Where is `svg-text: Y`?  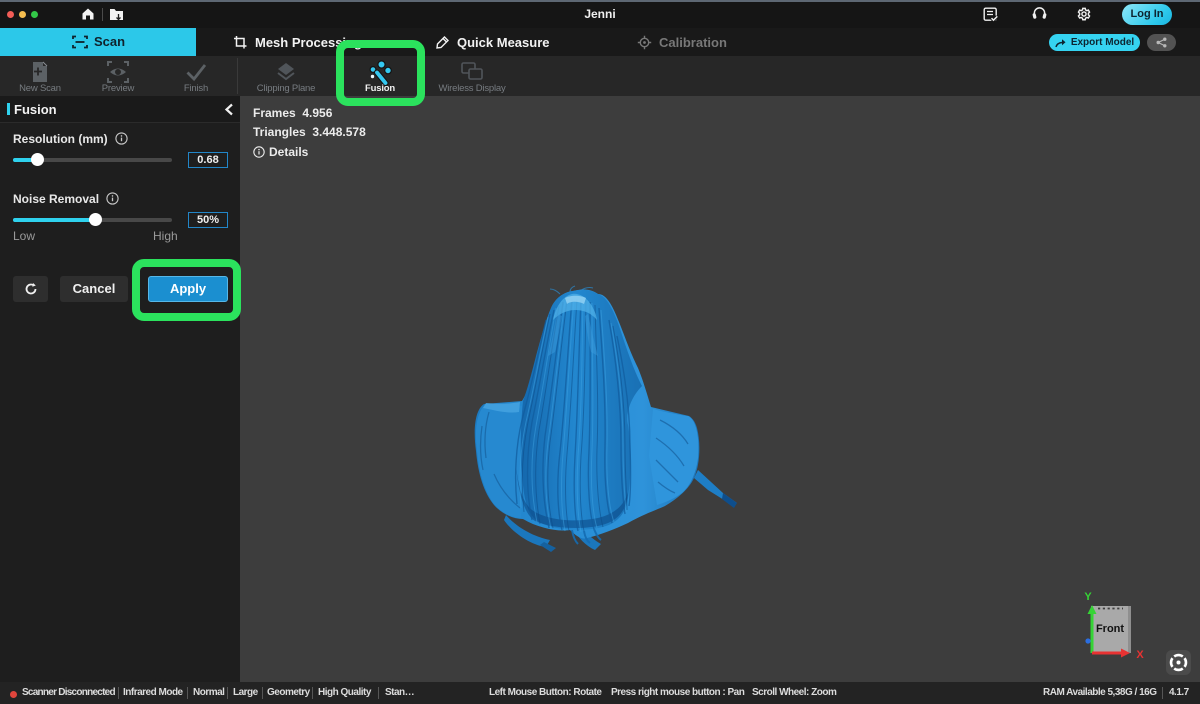
svg-text: Y is located at coordinates (1088, 597).